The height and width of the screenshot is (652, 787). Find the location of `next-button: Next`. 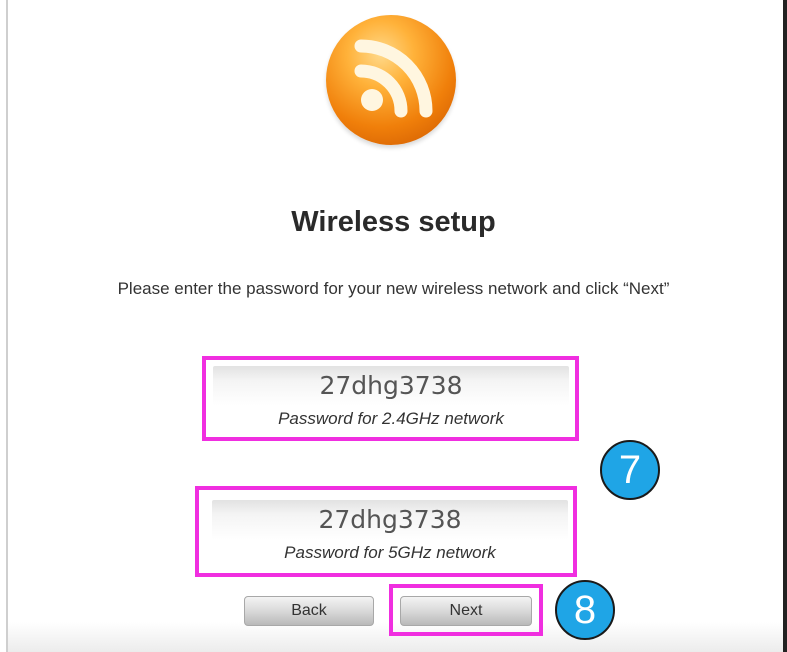

next-button: Next is located at coordinates (466, 611).